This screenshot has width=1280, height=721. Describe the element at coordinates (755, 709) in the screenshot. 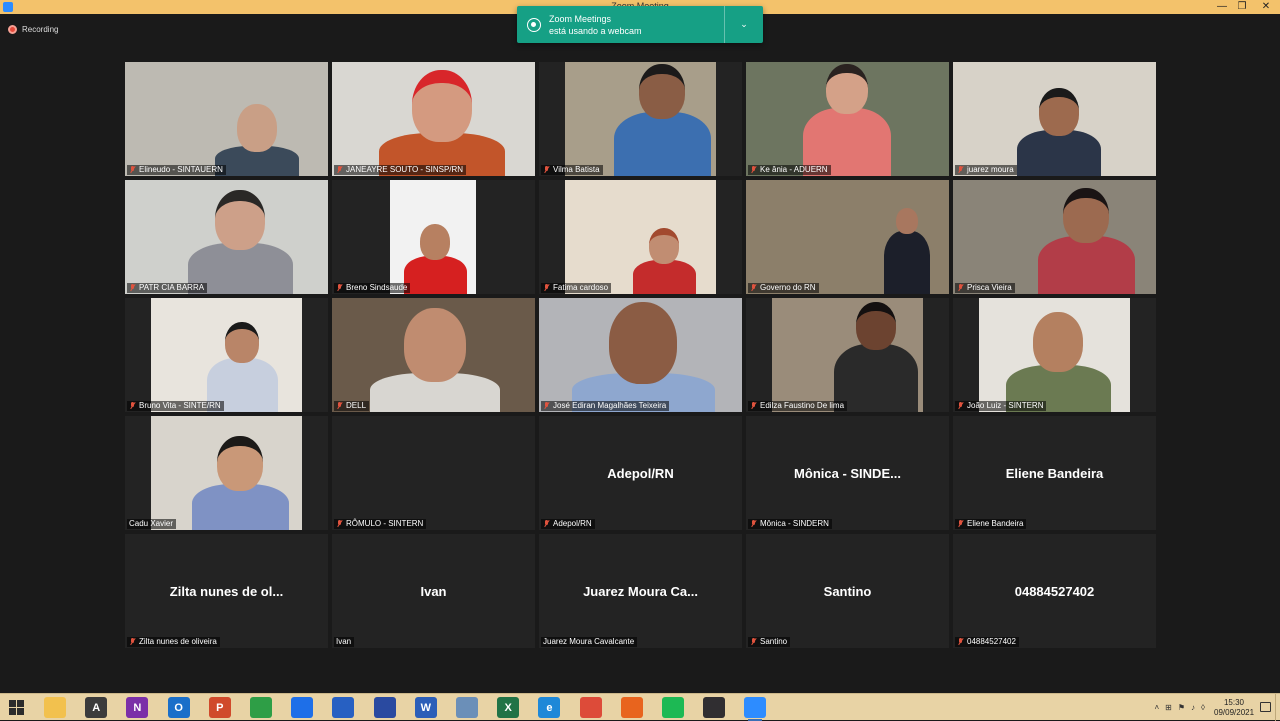

I see `zoom-icon` at that location.